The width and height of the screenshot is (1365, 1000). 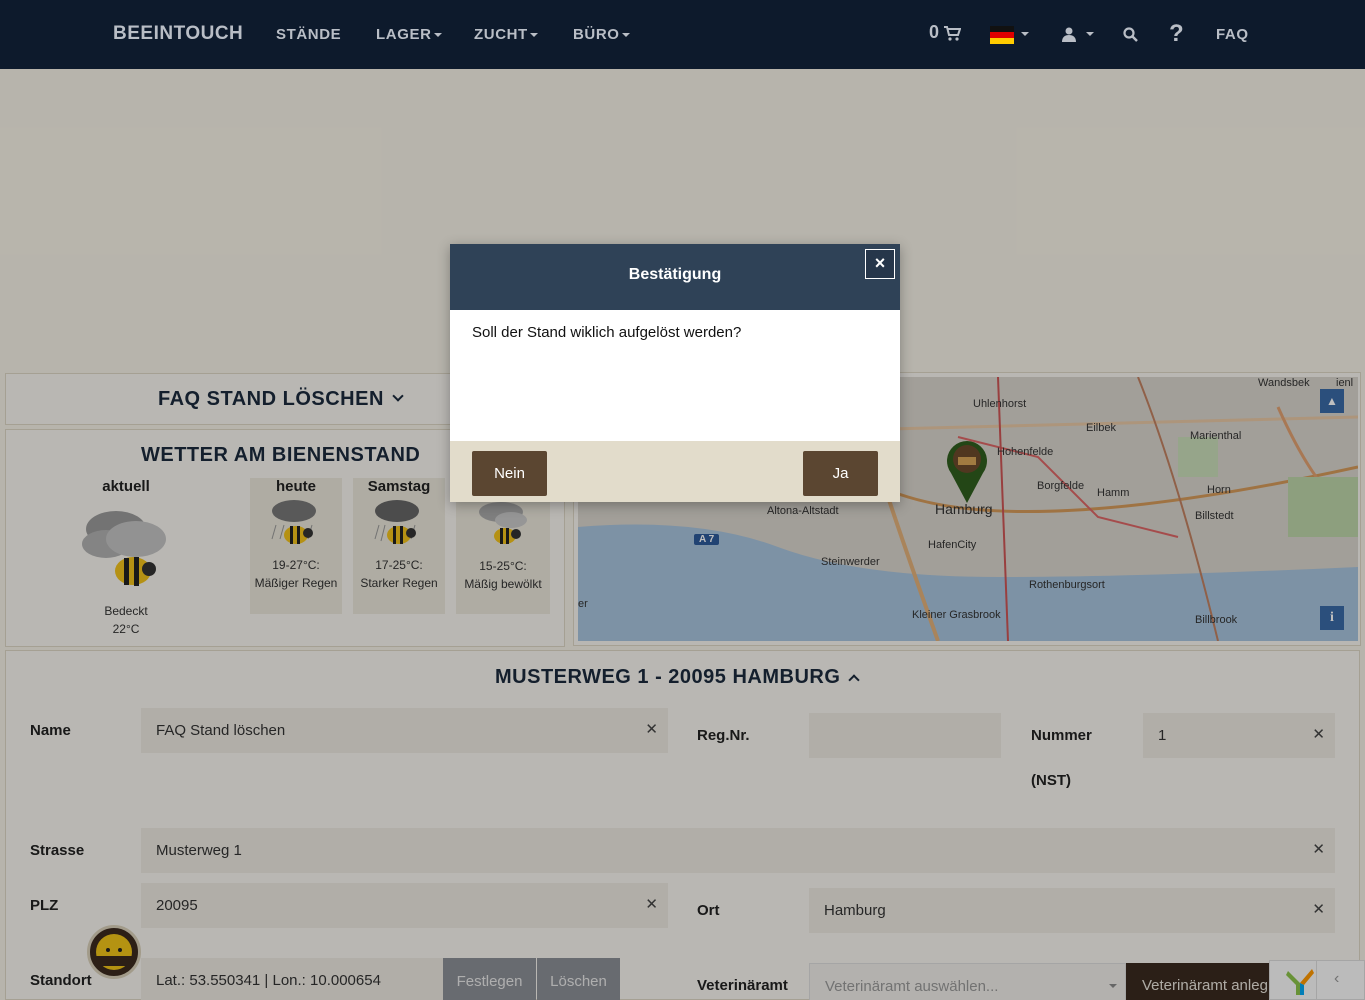 What do you see at coordinates (596, 34) in the screenshot?
I see `nav-item-label: BÜRO` at bounding box center [596, 34].